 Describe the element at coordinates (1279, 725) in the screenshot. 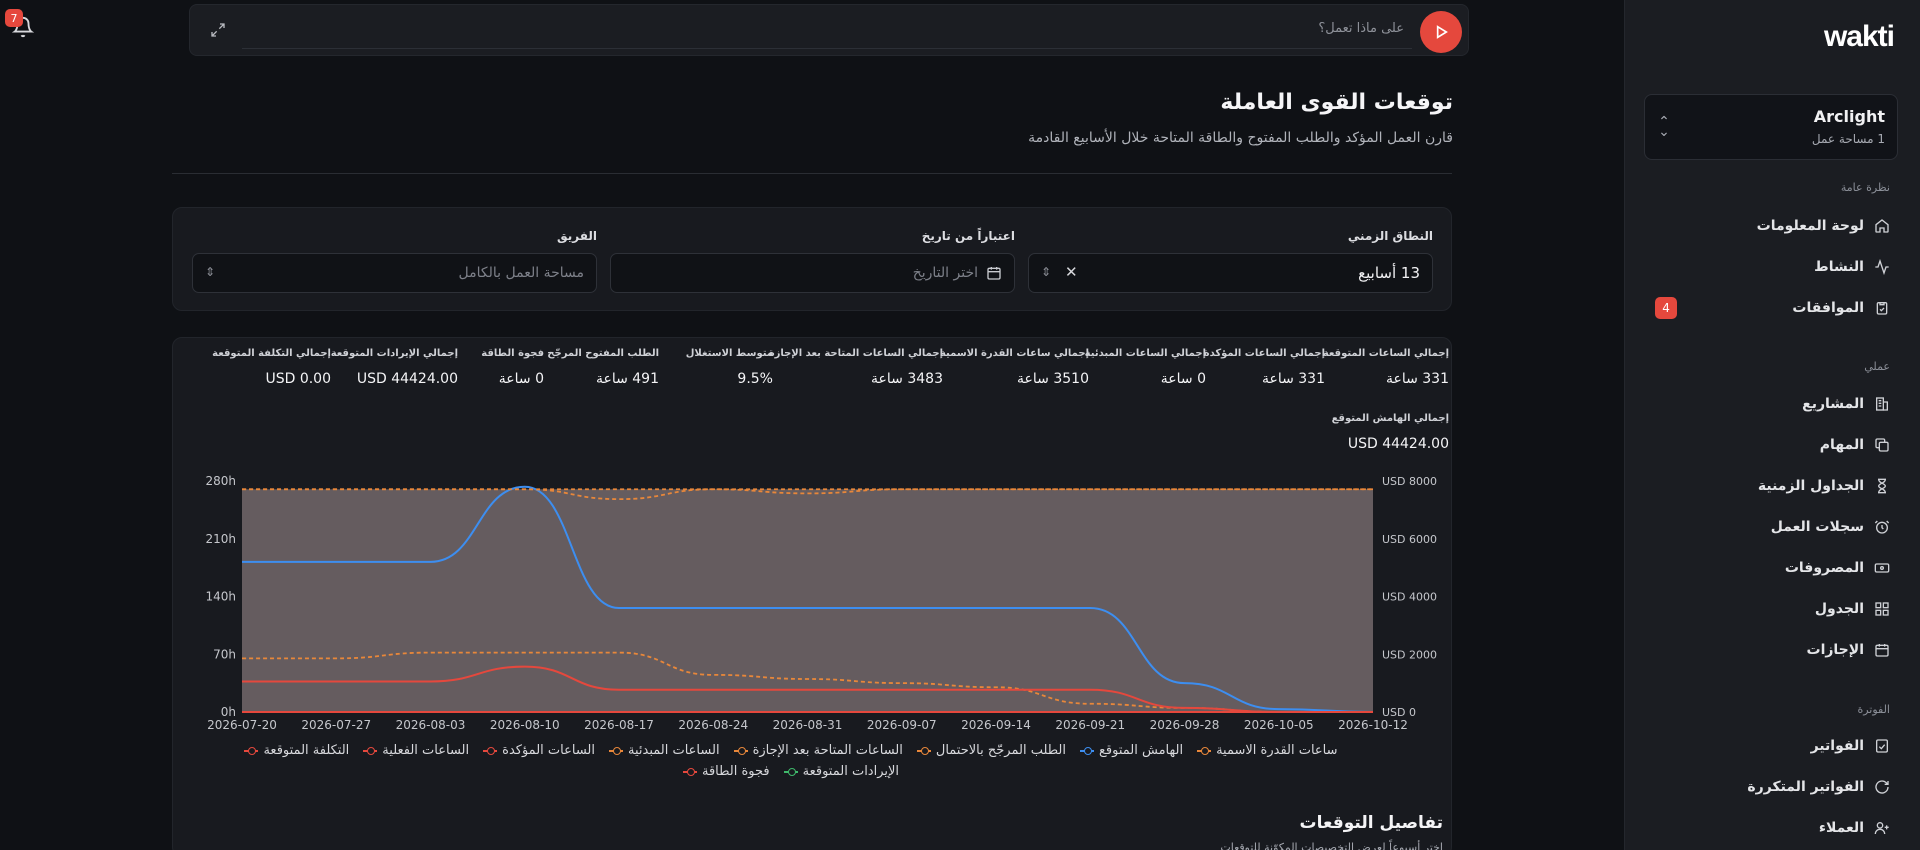

I see `x-tick-label: 2026-10-05` at that location.